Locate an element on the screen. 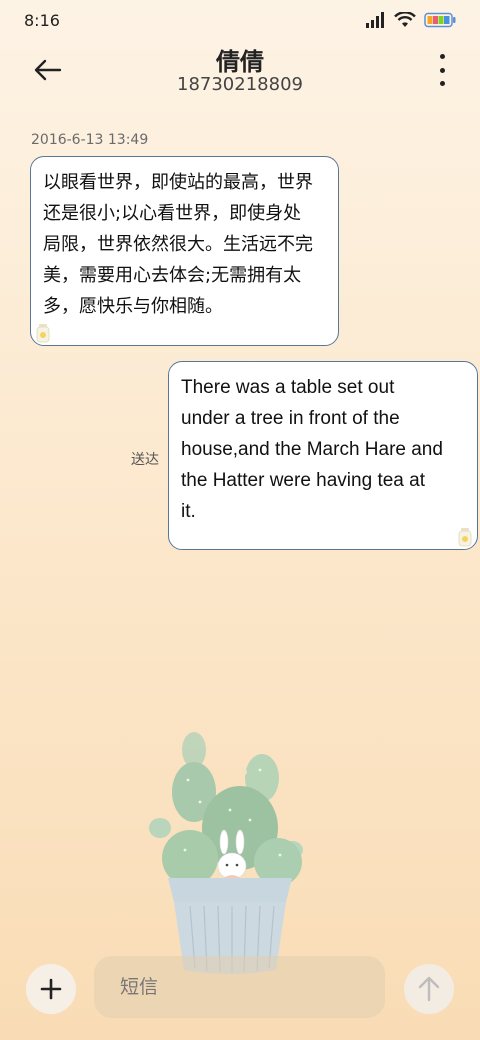  signal-icon is located at coordinates (375, 20).